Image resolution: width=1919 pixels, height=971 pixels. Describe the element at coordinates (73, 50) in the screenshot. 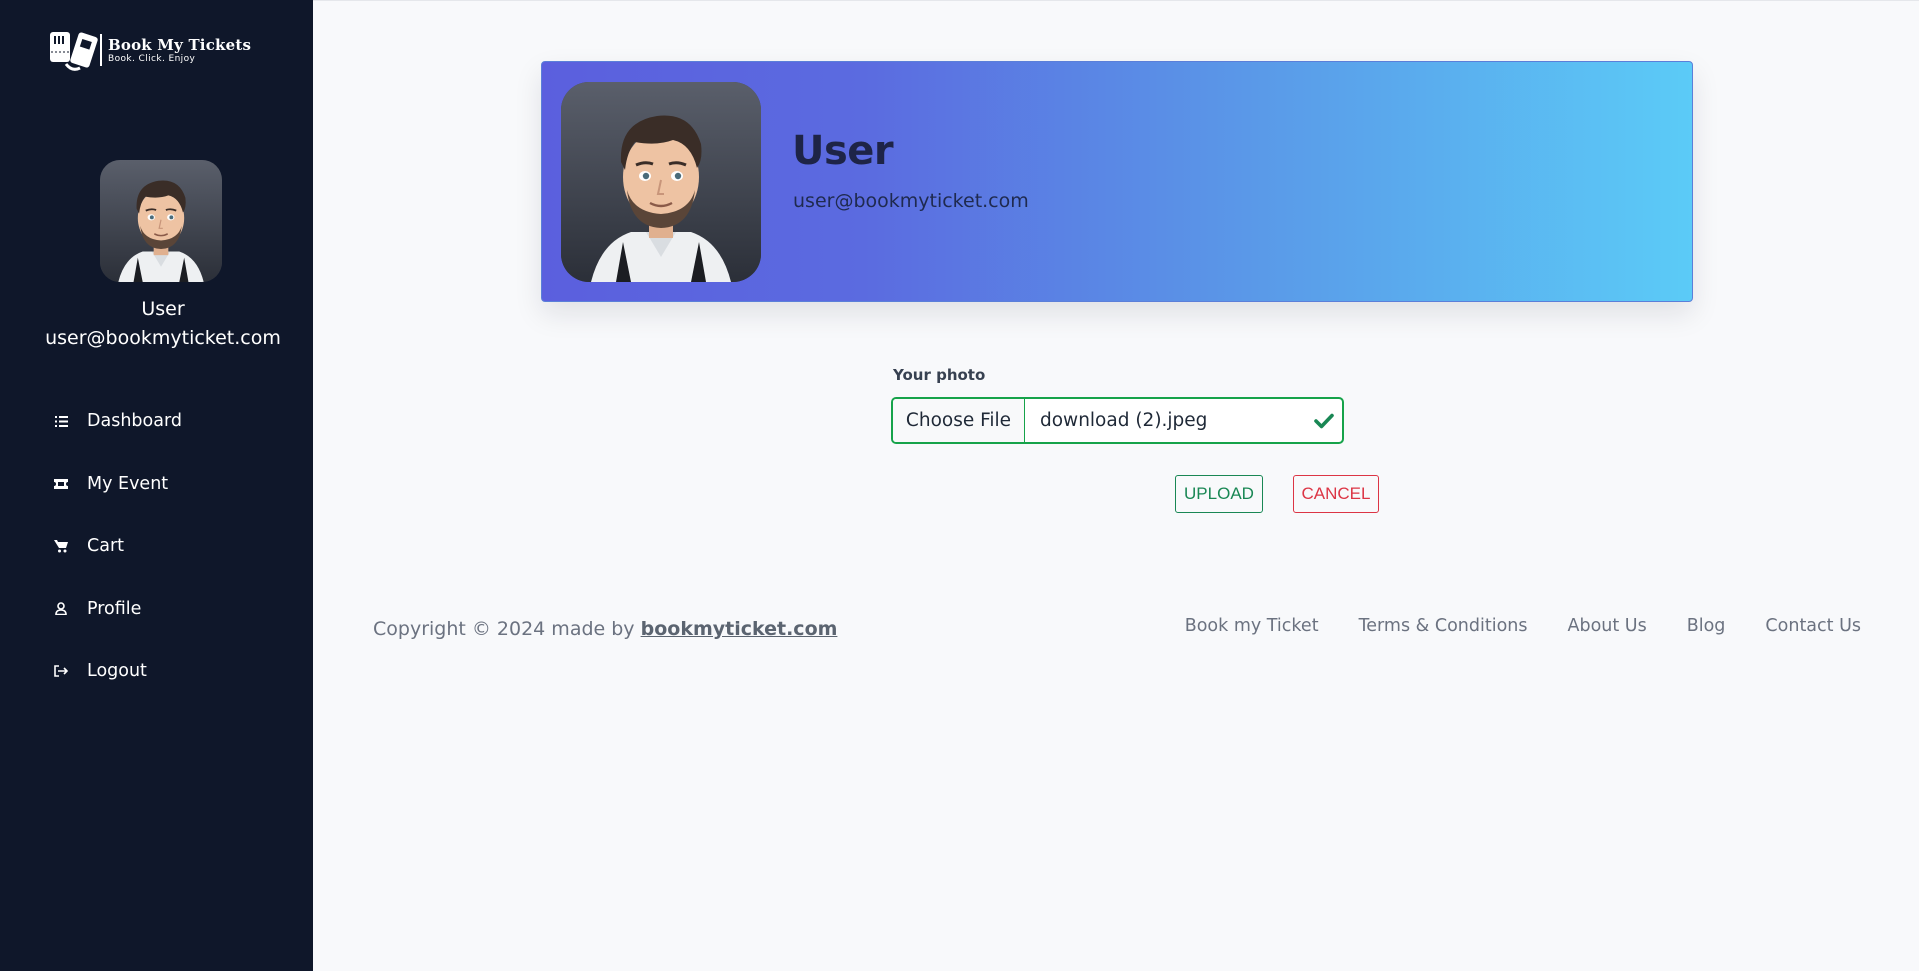

I see `ticket-logo-icon` at that location.